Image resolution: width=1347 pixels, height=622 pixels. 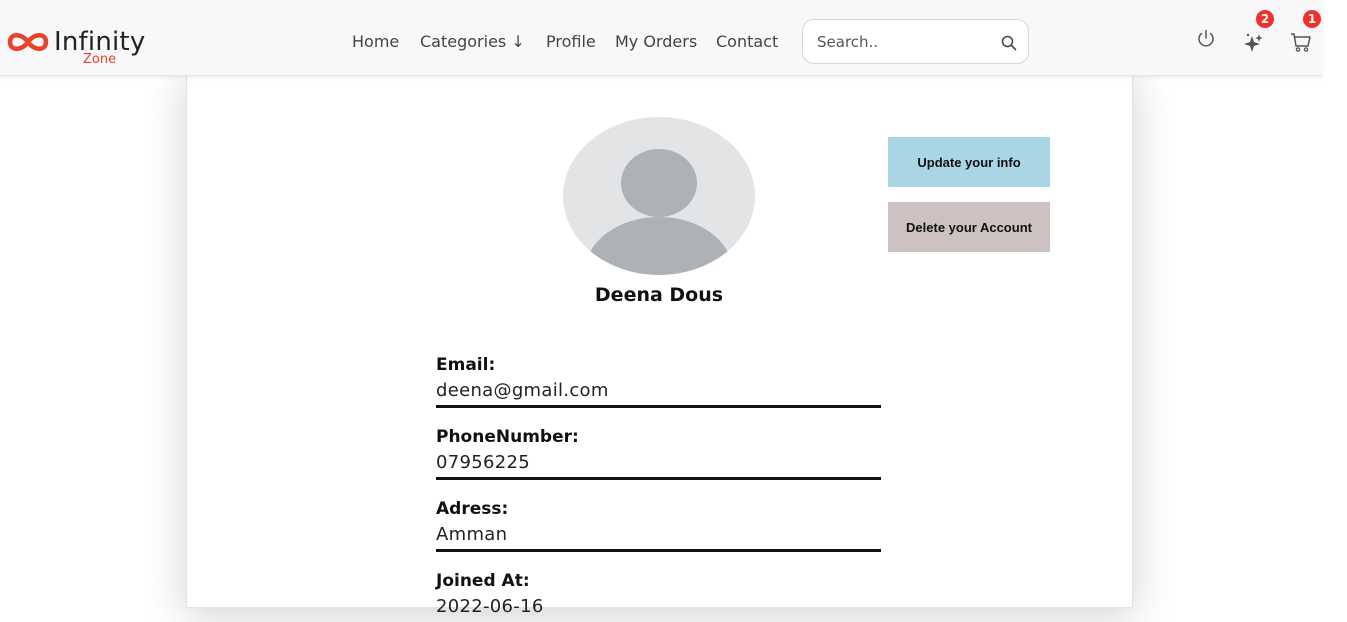 I want to click on address-field: Adress: Amman, so click(x=658, y=525).